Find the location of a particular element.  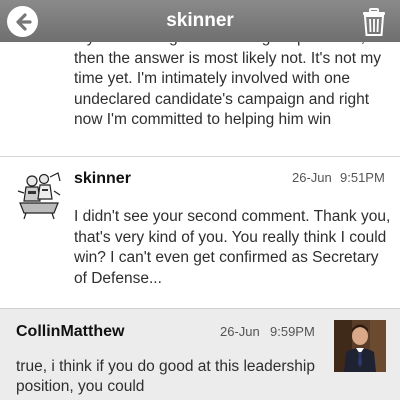

back-arrow-circle-icon is located at coordinates (22, 21).